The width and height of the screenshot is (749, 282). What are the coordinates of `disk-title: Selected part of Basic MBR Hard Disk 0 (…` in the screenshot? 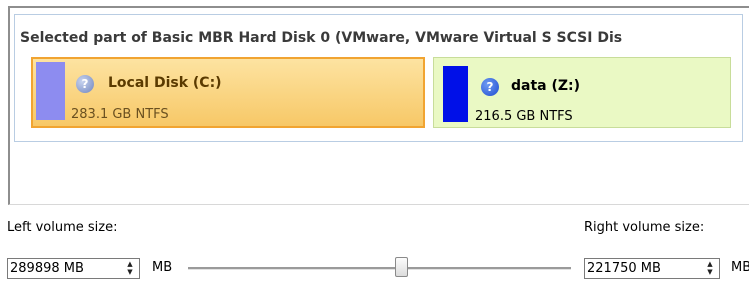 It's located at (321, 38).